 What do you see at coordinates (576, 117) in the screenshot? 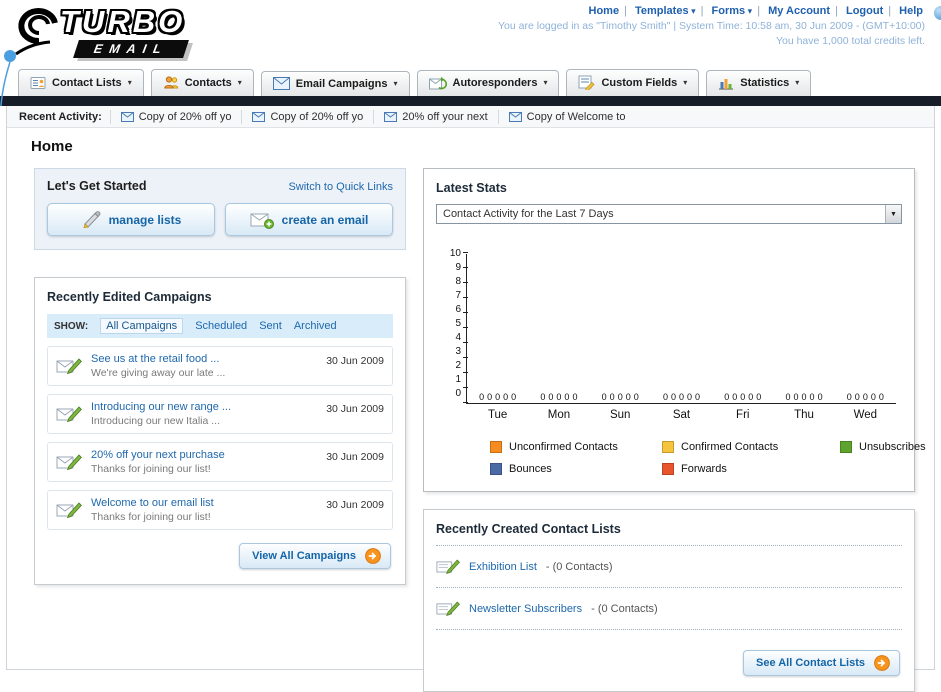
I see `recent-activity-link: Copy of Welcome to` at bounding box center [576, 117].